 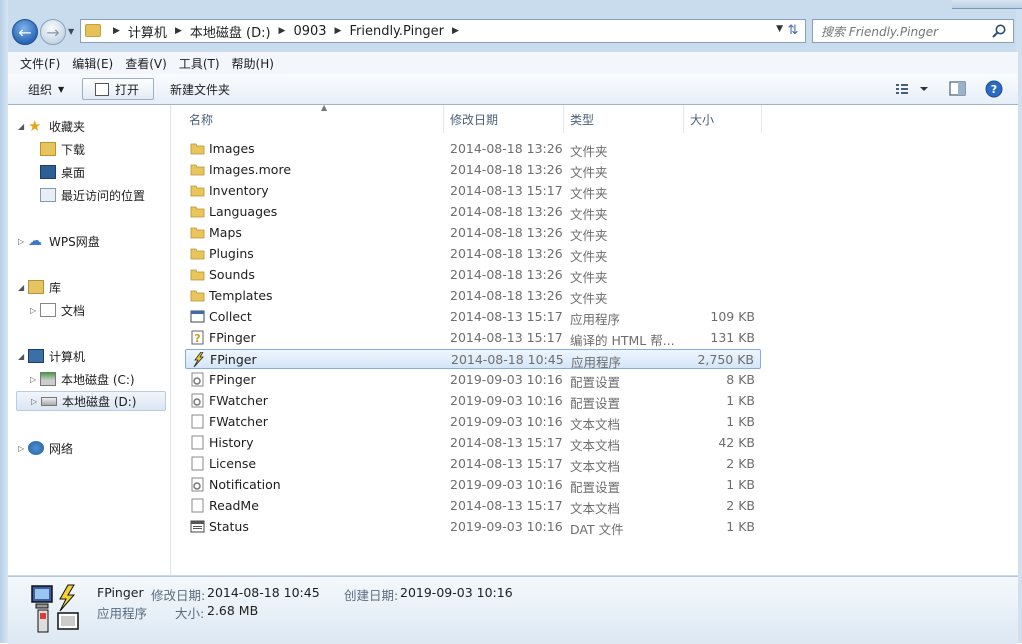 I want to click on file-row: Images 2014-08-18 13:26 文件夹, so click(x=473, y=149).